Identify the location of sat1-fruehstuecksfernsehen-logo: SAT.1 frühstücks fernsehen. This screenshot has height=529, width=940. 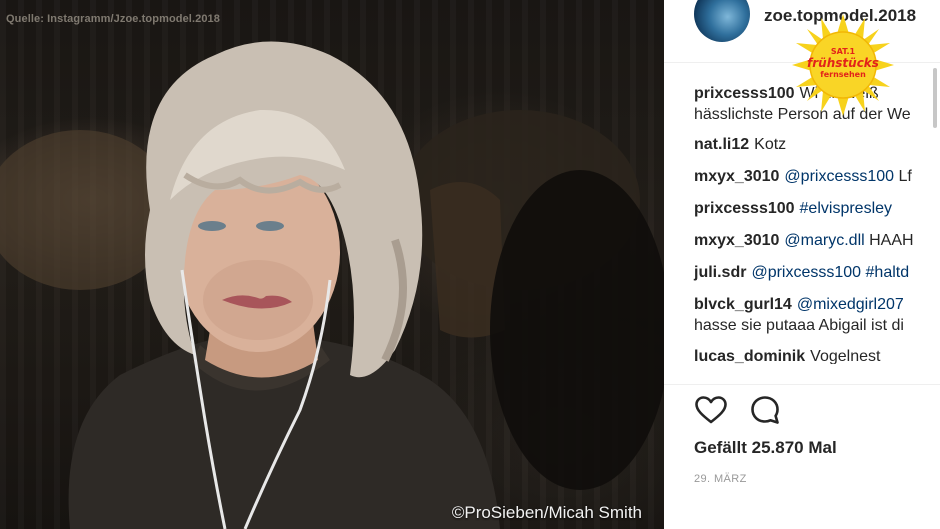
(843, 65).